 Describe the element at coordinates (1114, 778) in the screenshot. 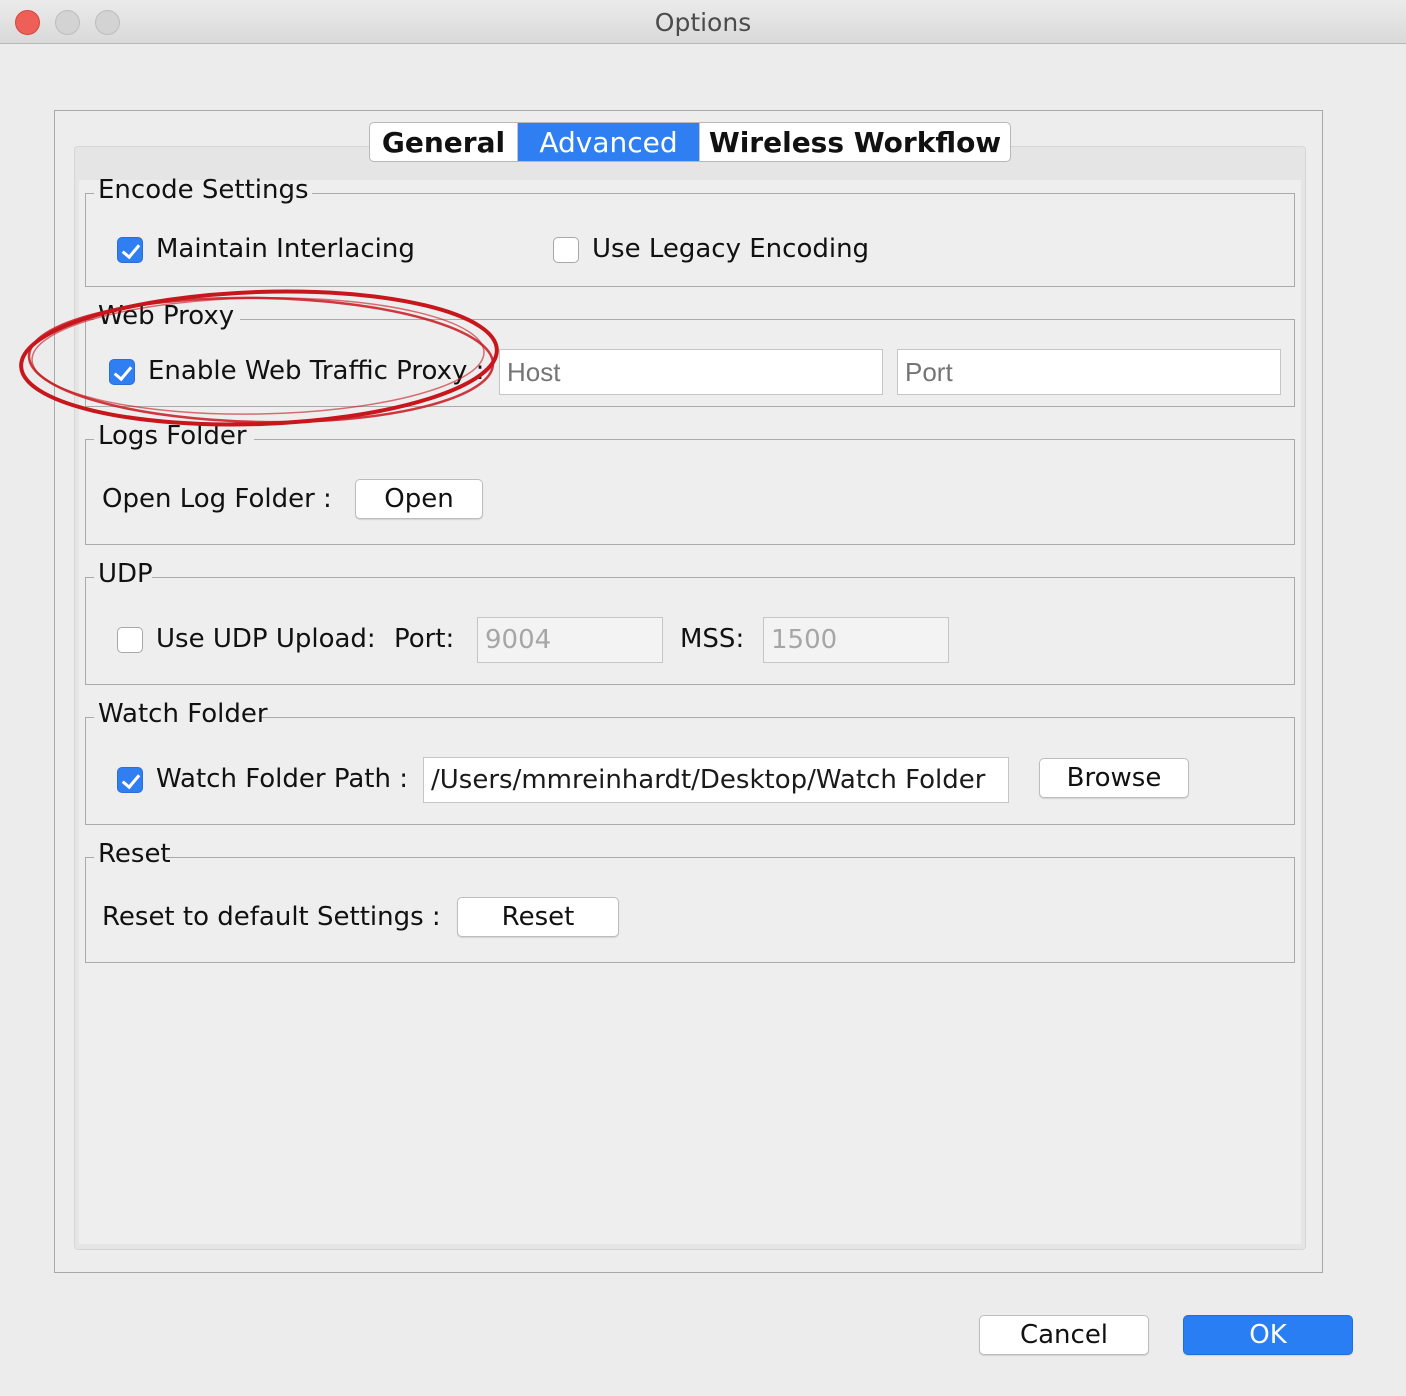

I see `browse-button: Browse` at that location.